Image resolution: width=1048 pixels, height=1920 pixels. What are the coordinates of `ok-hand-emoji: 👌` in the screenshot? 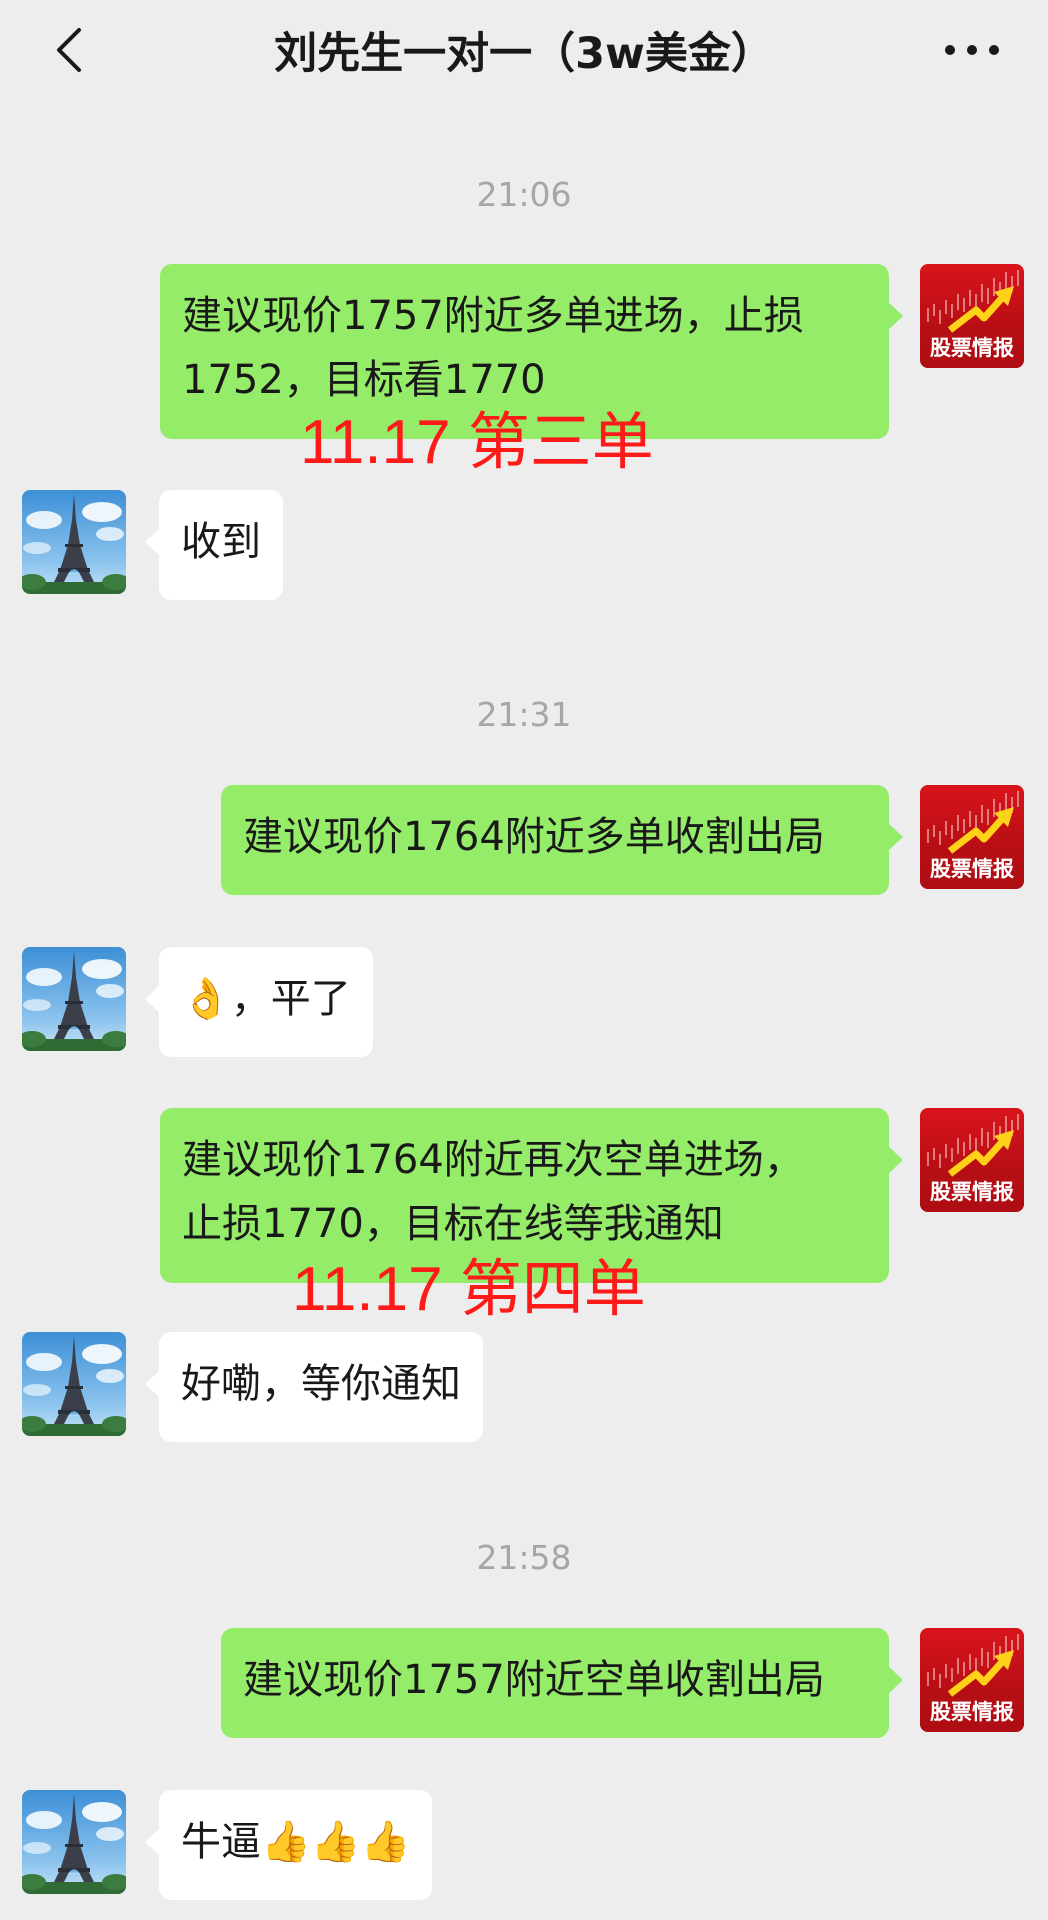 It's located at (206, 999).